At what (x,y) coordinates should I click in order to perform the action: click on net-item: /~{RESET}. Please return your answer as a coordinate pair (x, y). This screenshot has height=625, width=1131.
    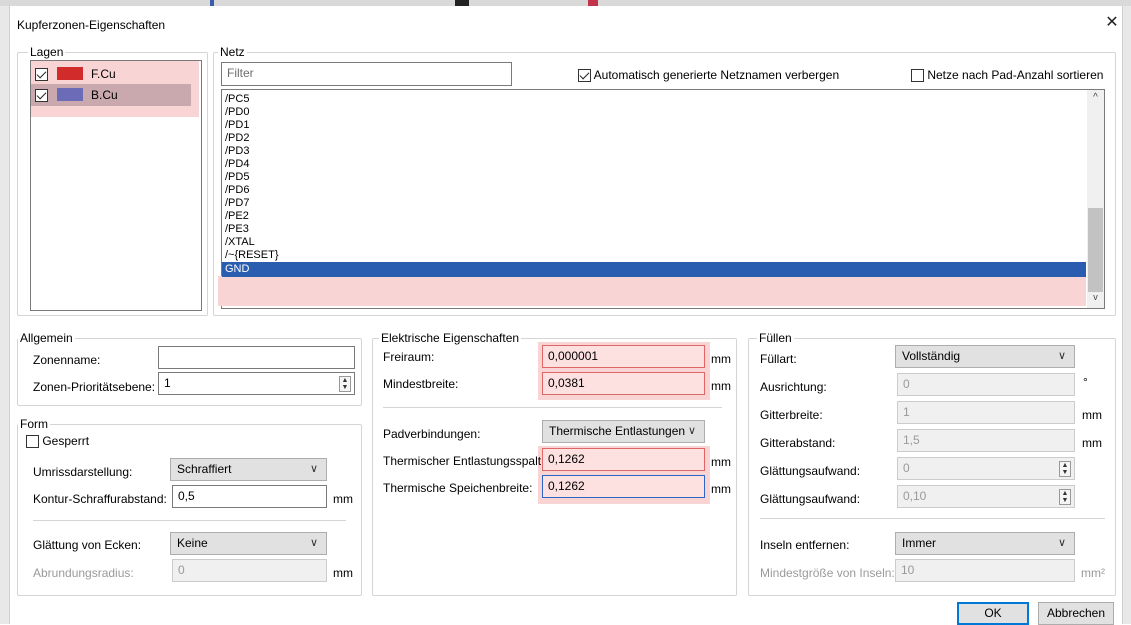
    Looking at the image, I should click on (654, 255).